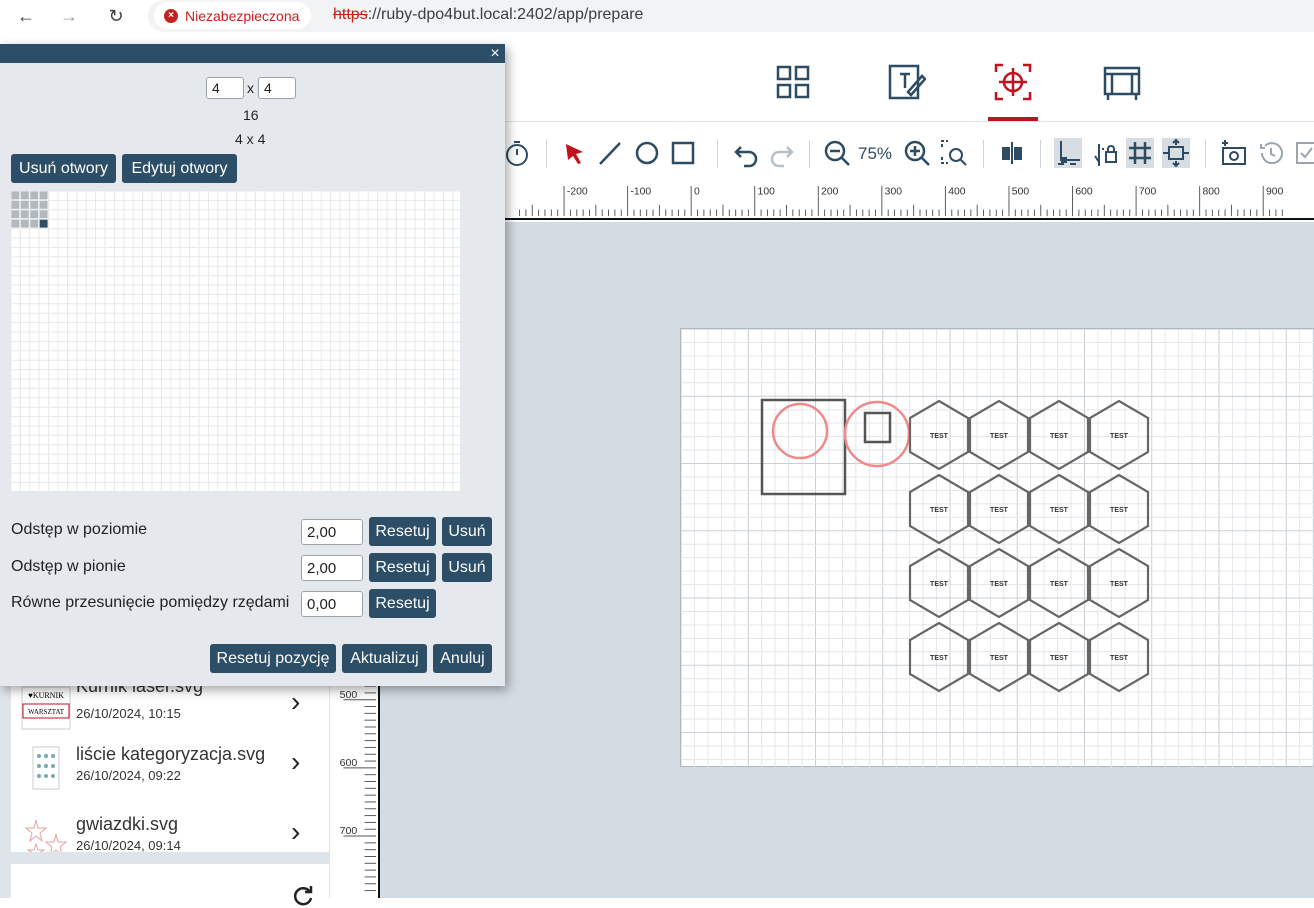 The image size is (1314, 908). I want to click on grid-icon, so click(1140, 153).